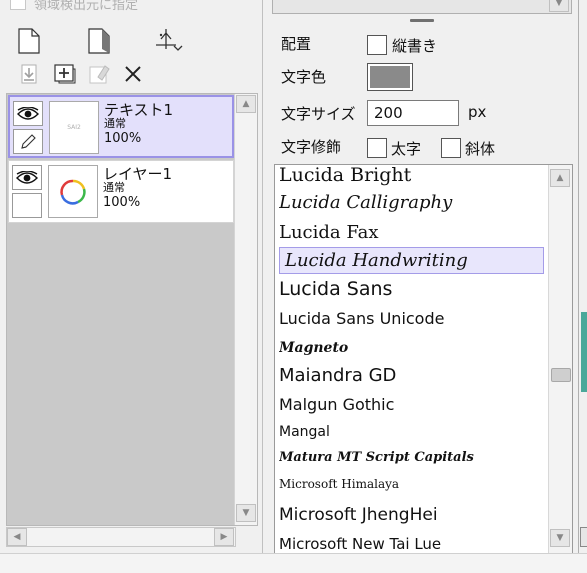 The width and height of the screenshot is (587, 573). I want to click on clear-layer-icon, so click(99, 74).